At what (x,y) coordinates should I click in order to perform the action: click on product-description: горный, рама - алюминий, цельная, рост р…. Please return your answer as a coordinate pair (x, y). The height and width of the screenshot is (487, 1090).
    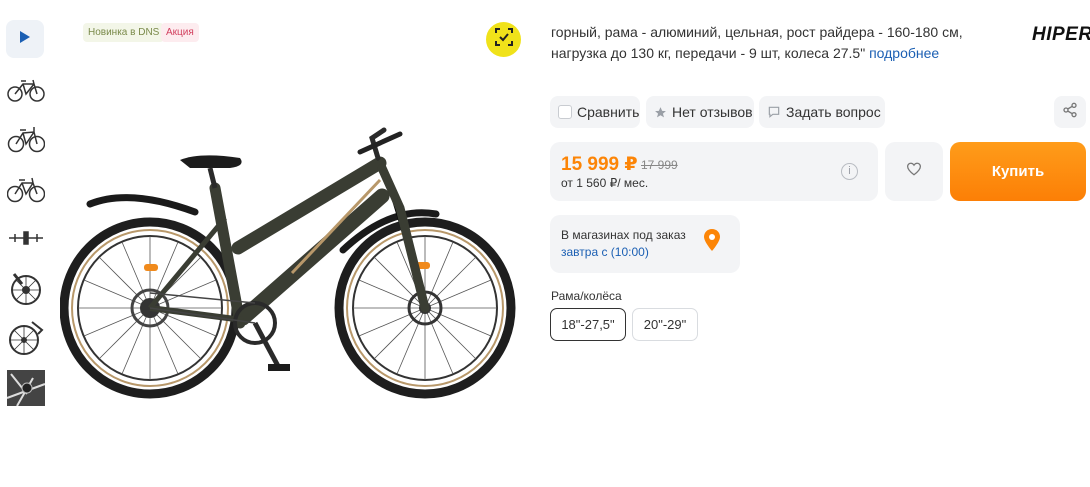
    Looking at the image, I should click on (771, 43).